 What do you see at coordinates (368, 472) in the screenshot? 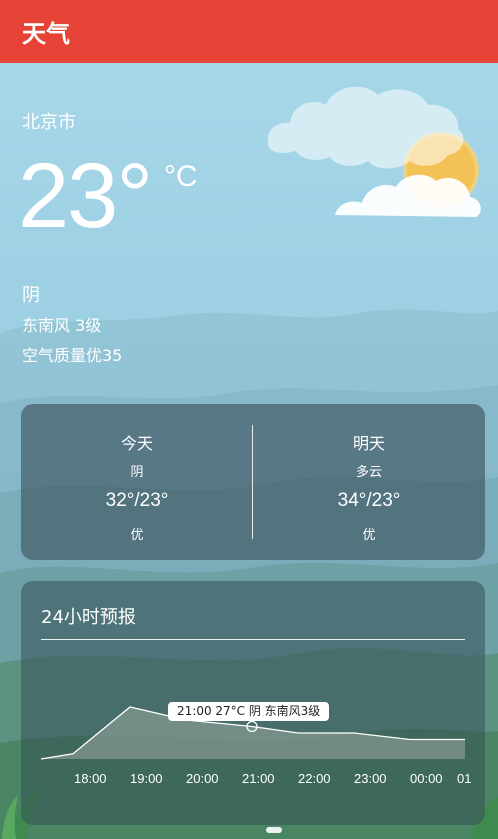
I see `day-condition: 多云` at bounding box center [368, 472].